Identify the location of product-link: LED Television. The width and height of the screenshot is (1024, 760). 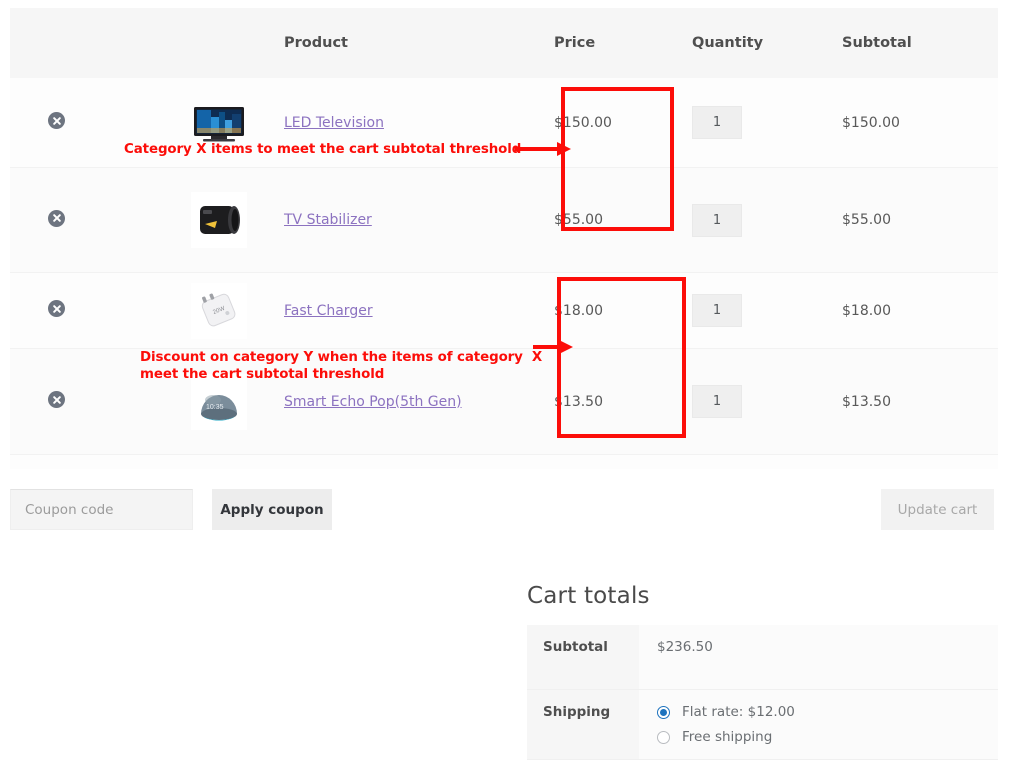
(334, 123).